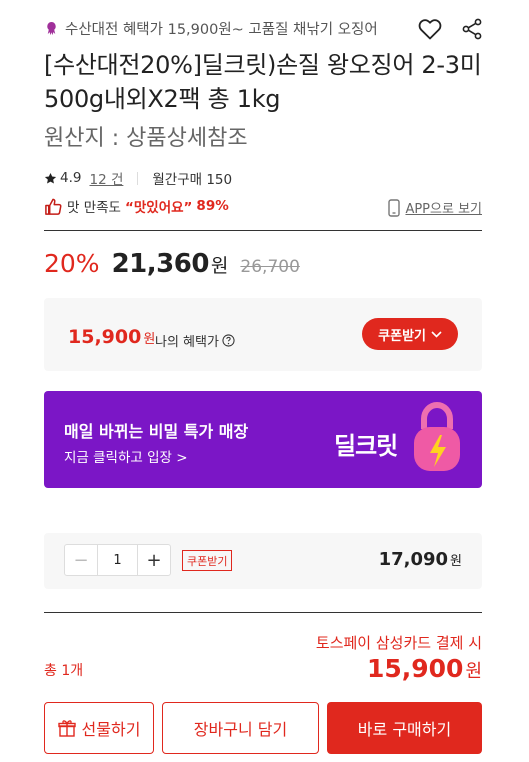  I want to click on original-price: 26,700, so click(270, 267).